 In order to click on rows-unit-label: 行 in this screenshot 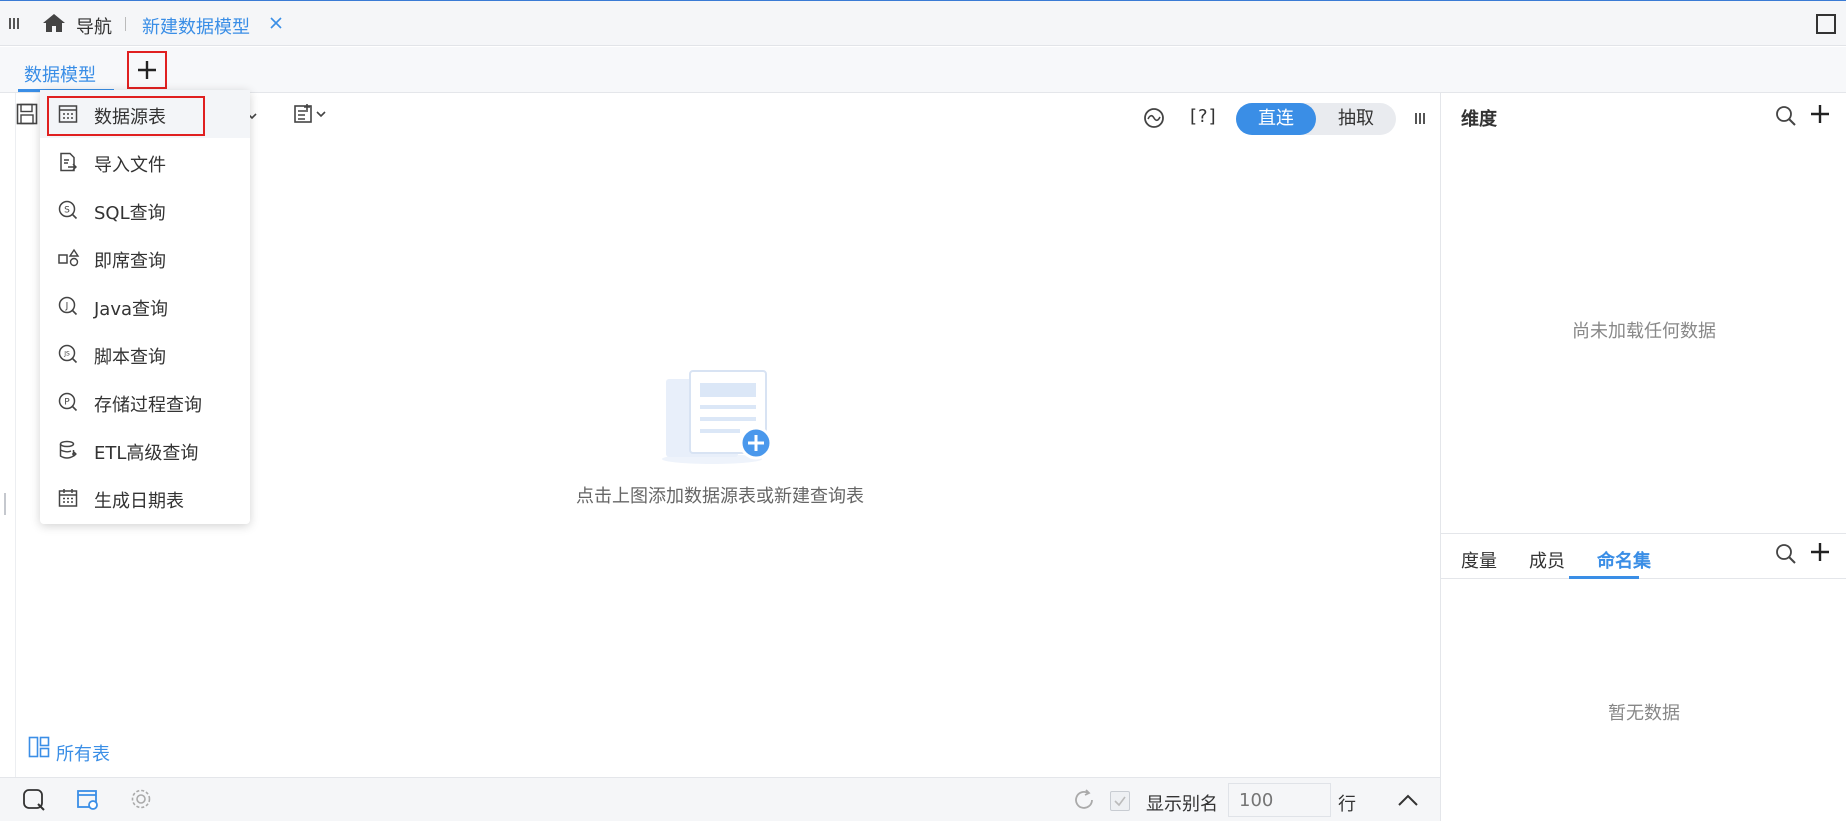, I will do `click(1347, 804)`.